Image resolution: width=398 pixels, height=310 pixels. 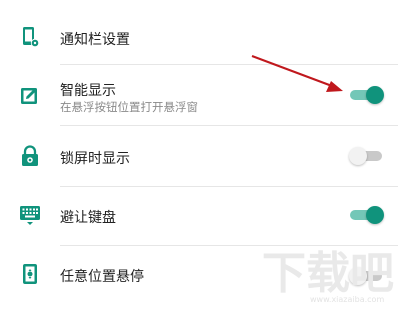 I want to click on watermark-logo-icon: 下载吧 www.xiazaiba.com, so click(x=328, y=276).